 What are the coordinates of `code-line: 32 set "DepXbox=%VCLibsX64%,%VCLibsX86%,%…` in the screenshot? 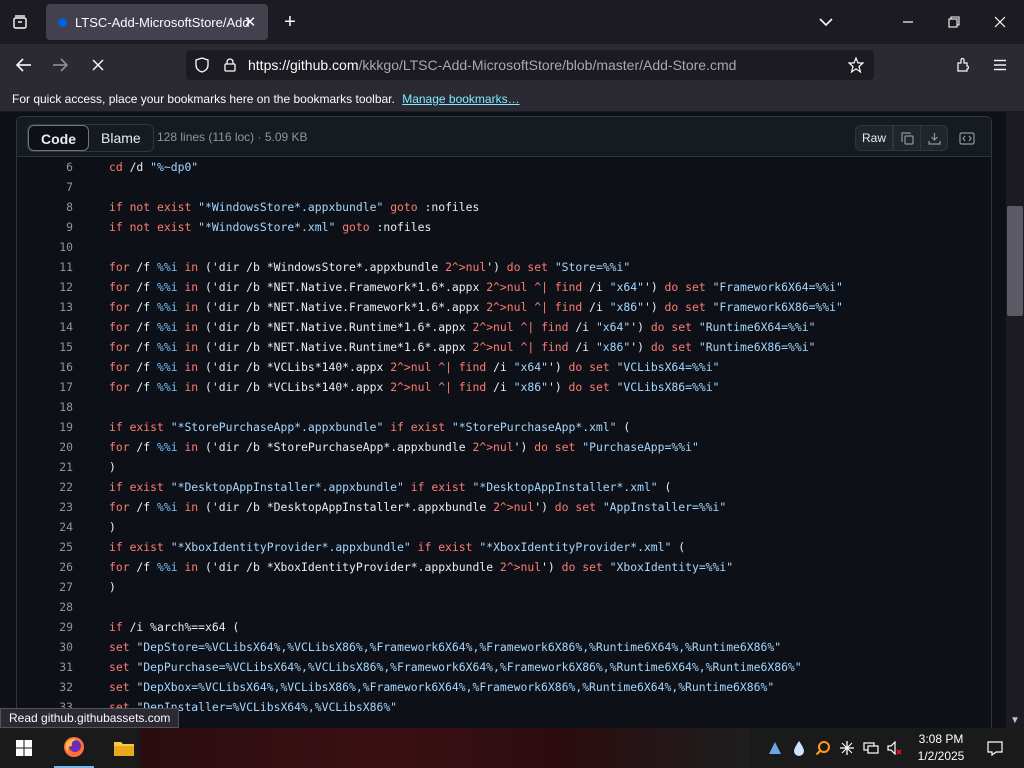 It's located at (504, 687).